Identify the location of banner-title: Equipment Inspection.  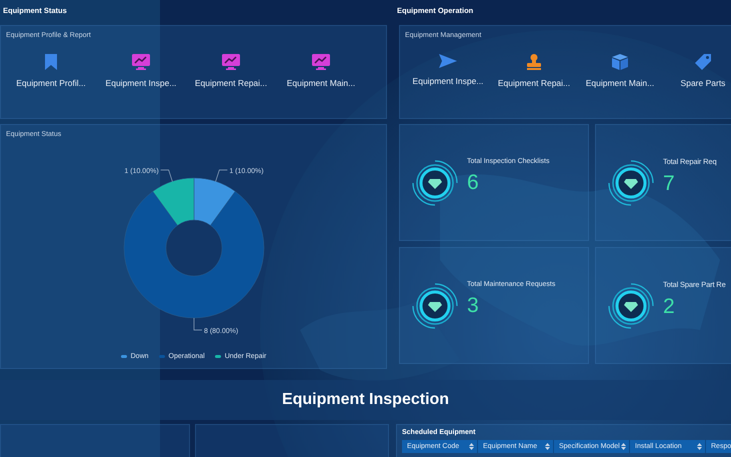
(366, 400).